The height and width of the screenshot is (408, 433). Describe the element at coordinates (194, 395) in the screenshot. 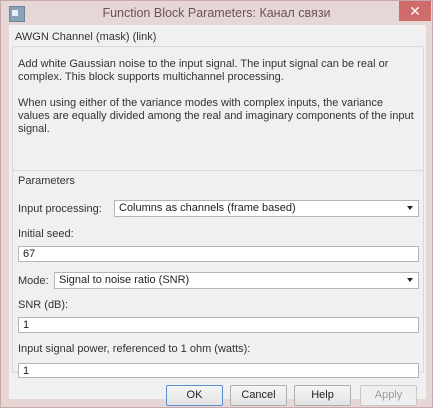

I see `ok-button: OK` at that location.